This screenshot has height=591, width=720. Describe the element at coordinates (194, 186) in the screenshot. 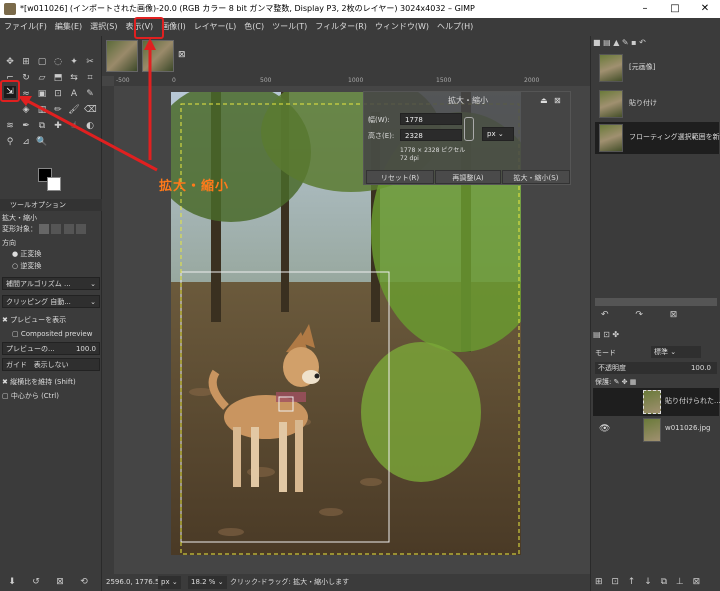

I see `annotation-label: 拡大・縮小` at that location.